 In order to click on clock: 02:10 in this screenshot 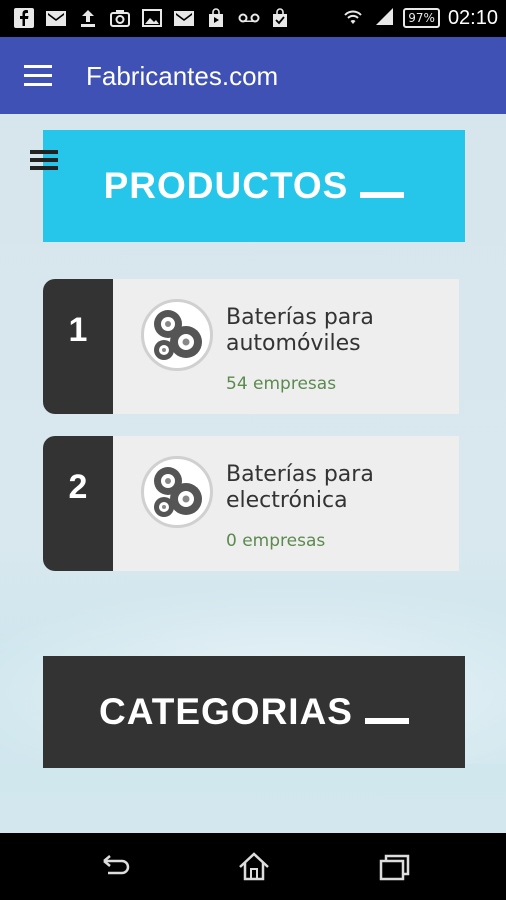, I will do `click(472, 17)`.